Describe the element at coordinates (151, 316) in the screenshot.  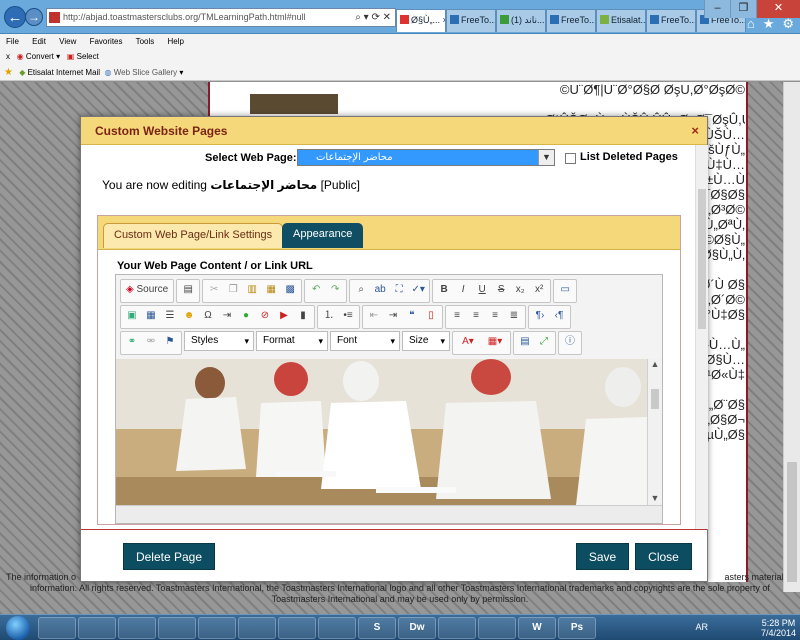
I see `table-icon: ▦` at that location.